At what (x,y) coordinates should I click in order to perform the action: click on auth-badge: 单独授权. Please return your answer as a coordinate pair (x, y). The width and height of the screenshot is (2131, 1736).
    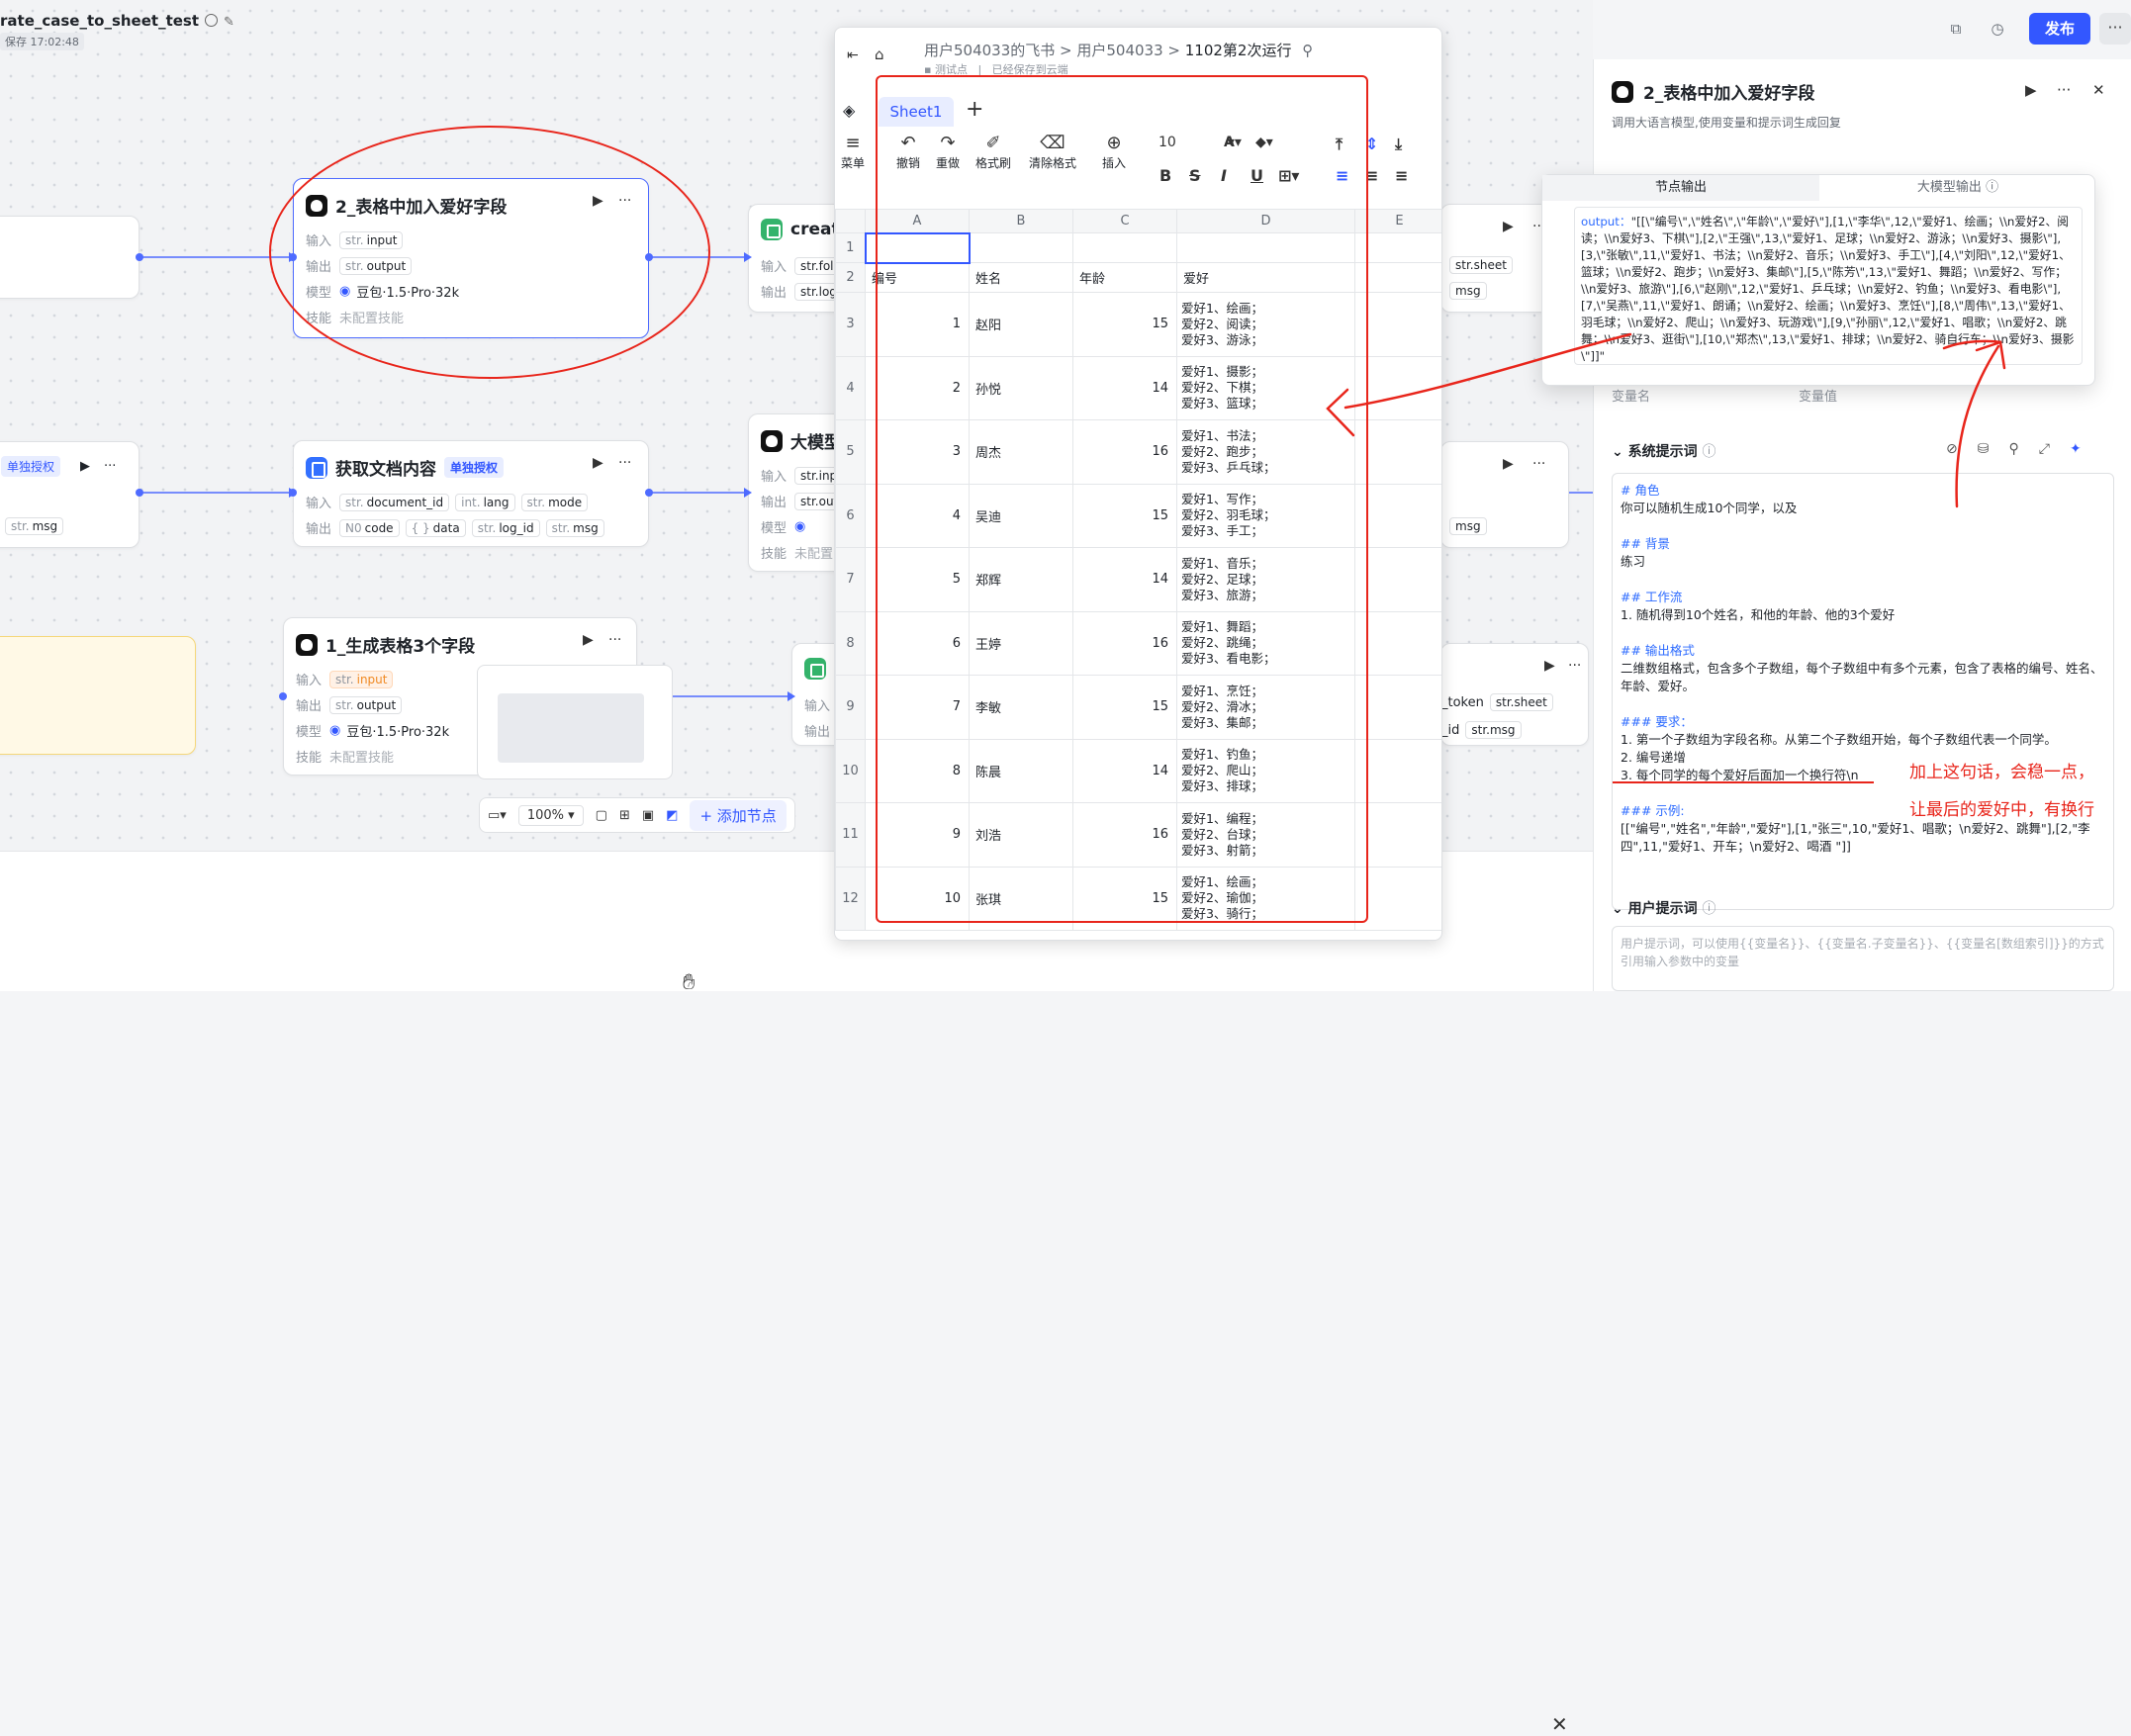
    Looking at the image, I should click on (475, 467).